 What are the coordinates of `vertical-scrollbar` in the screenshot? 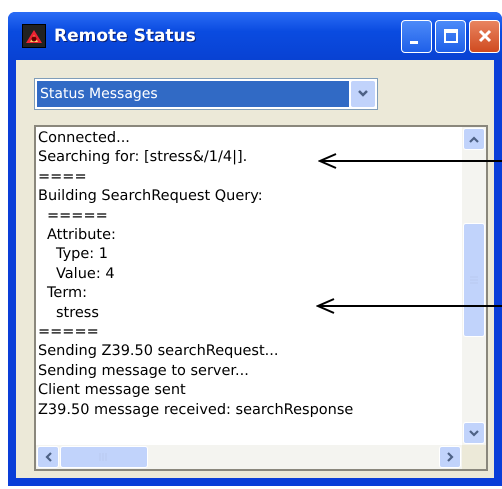 It's located at (474, 286).